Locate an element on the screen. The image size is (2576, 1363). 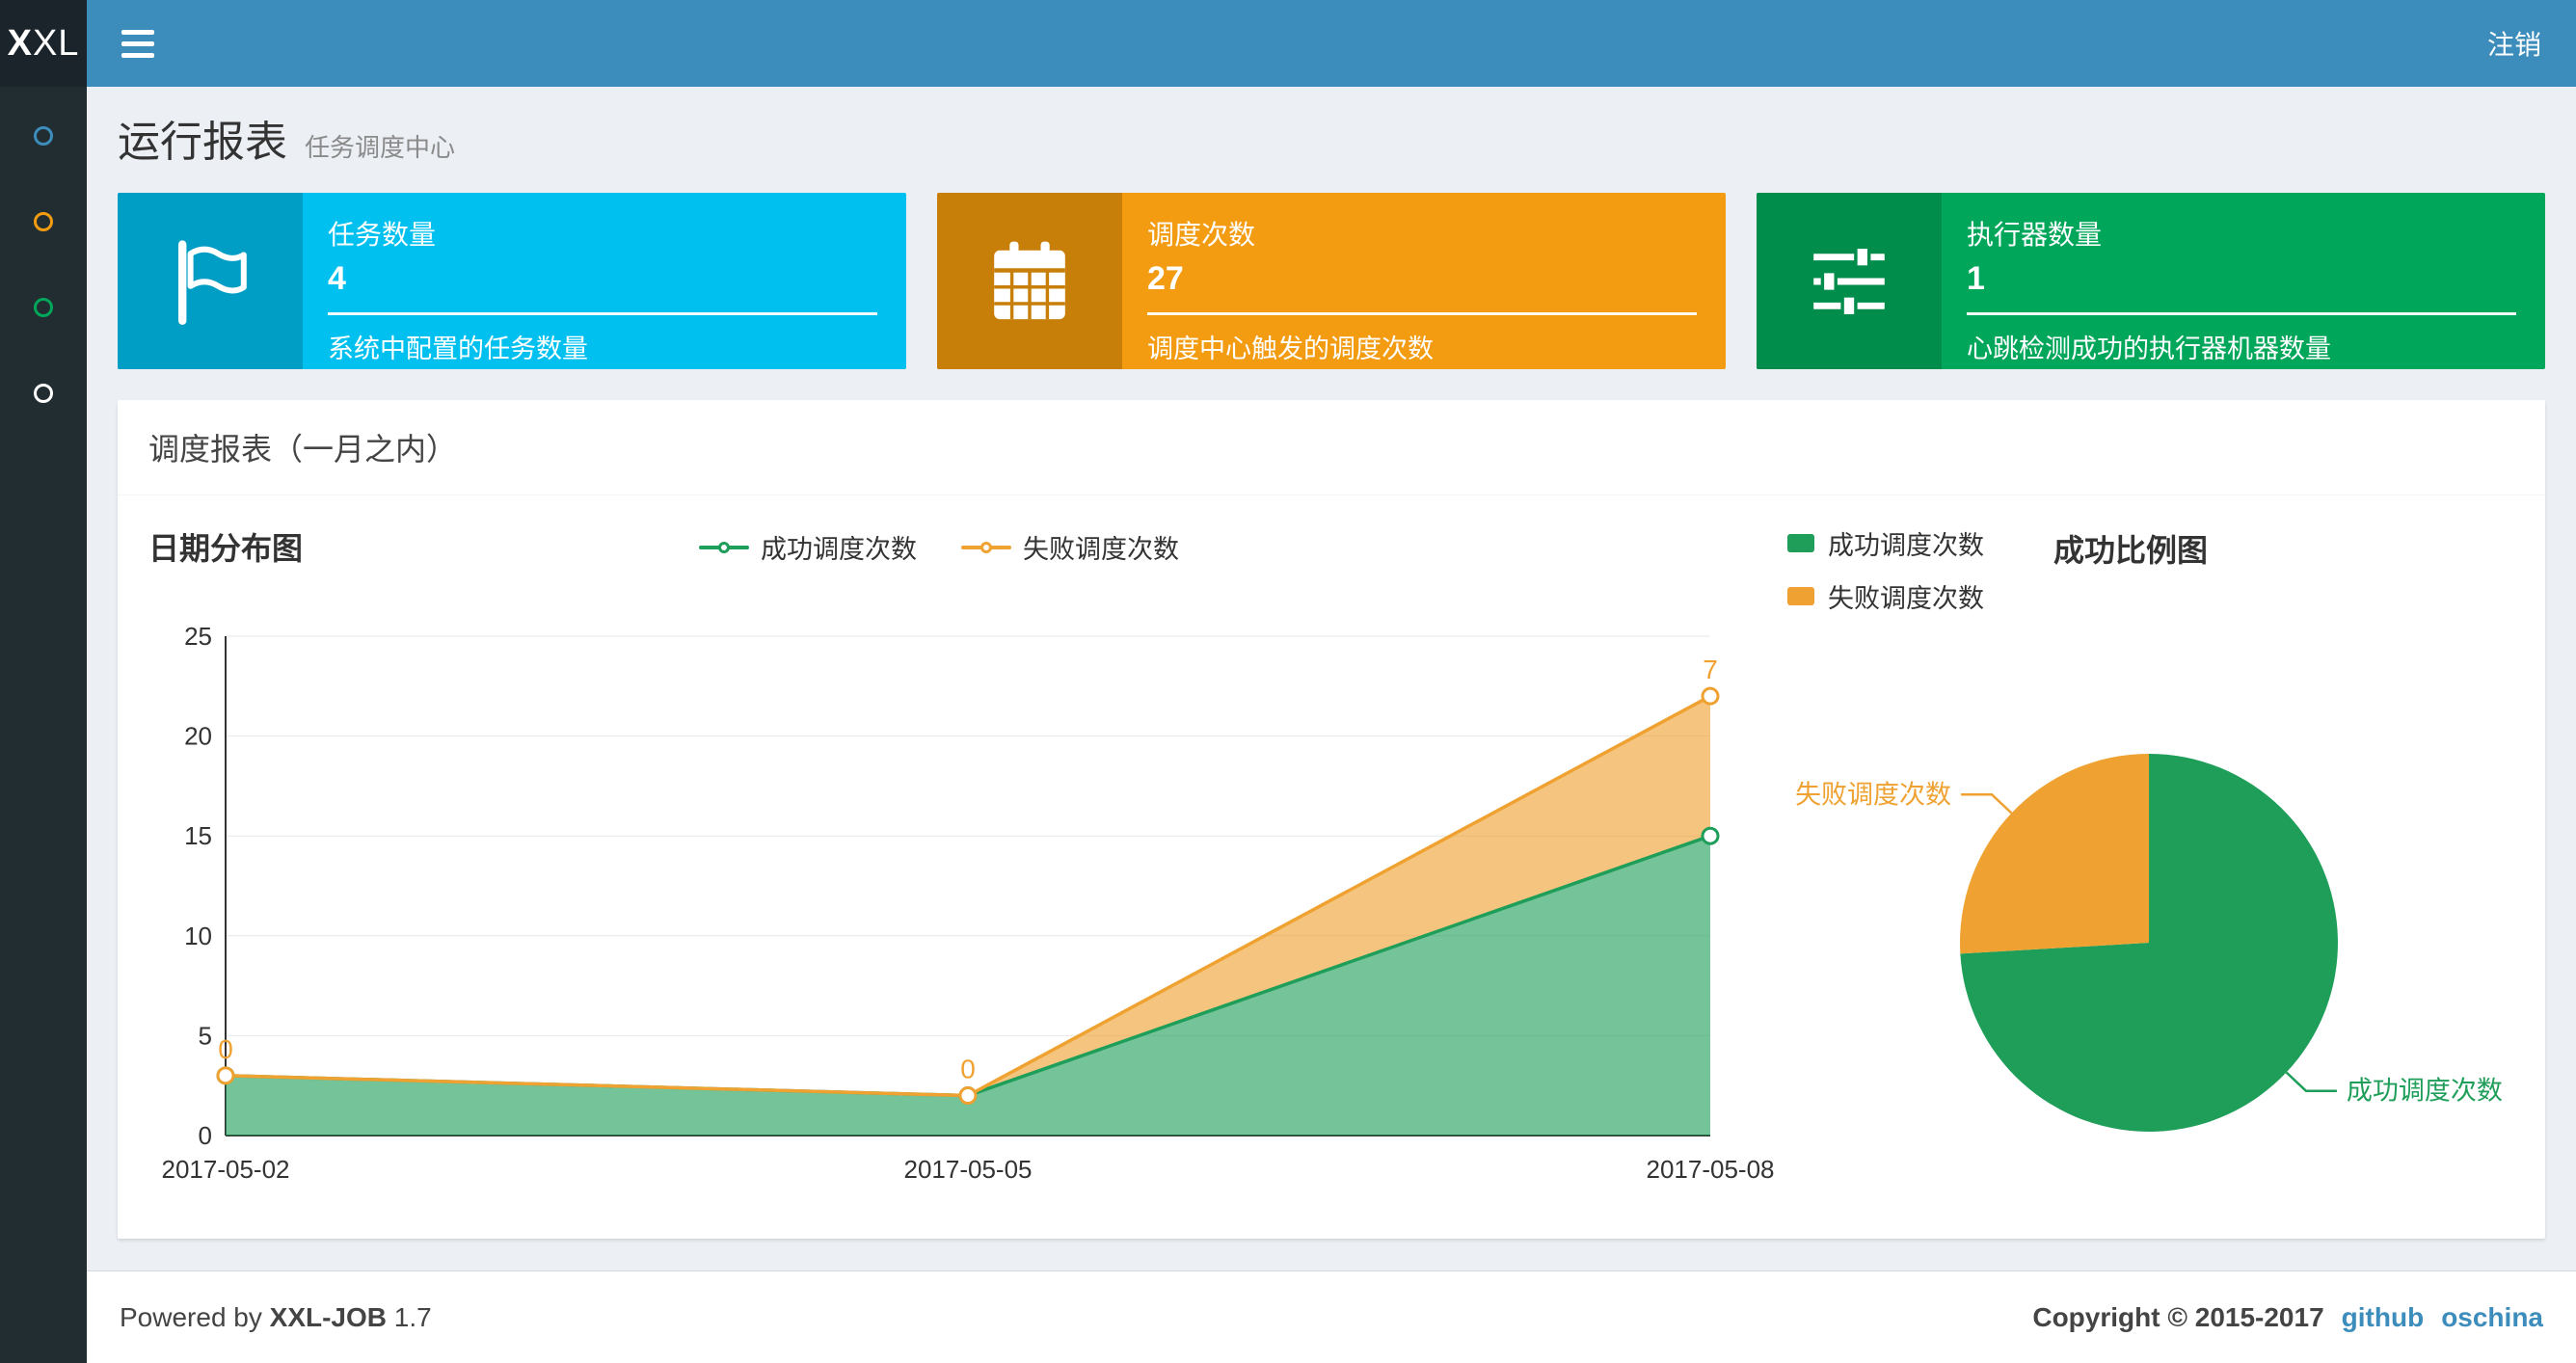
info-box-value: 27 is located at coordinates (1166, 278).